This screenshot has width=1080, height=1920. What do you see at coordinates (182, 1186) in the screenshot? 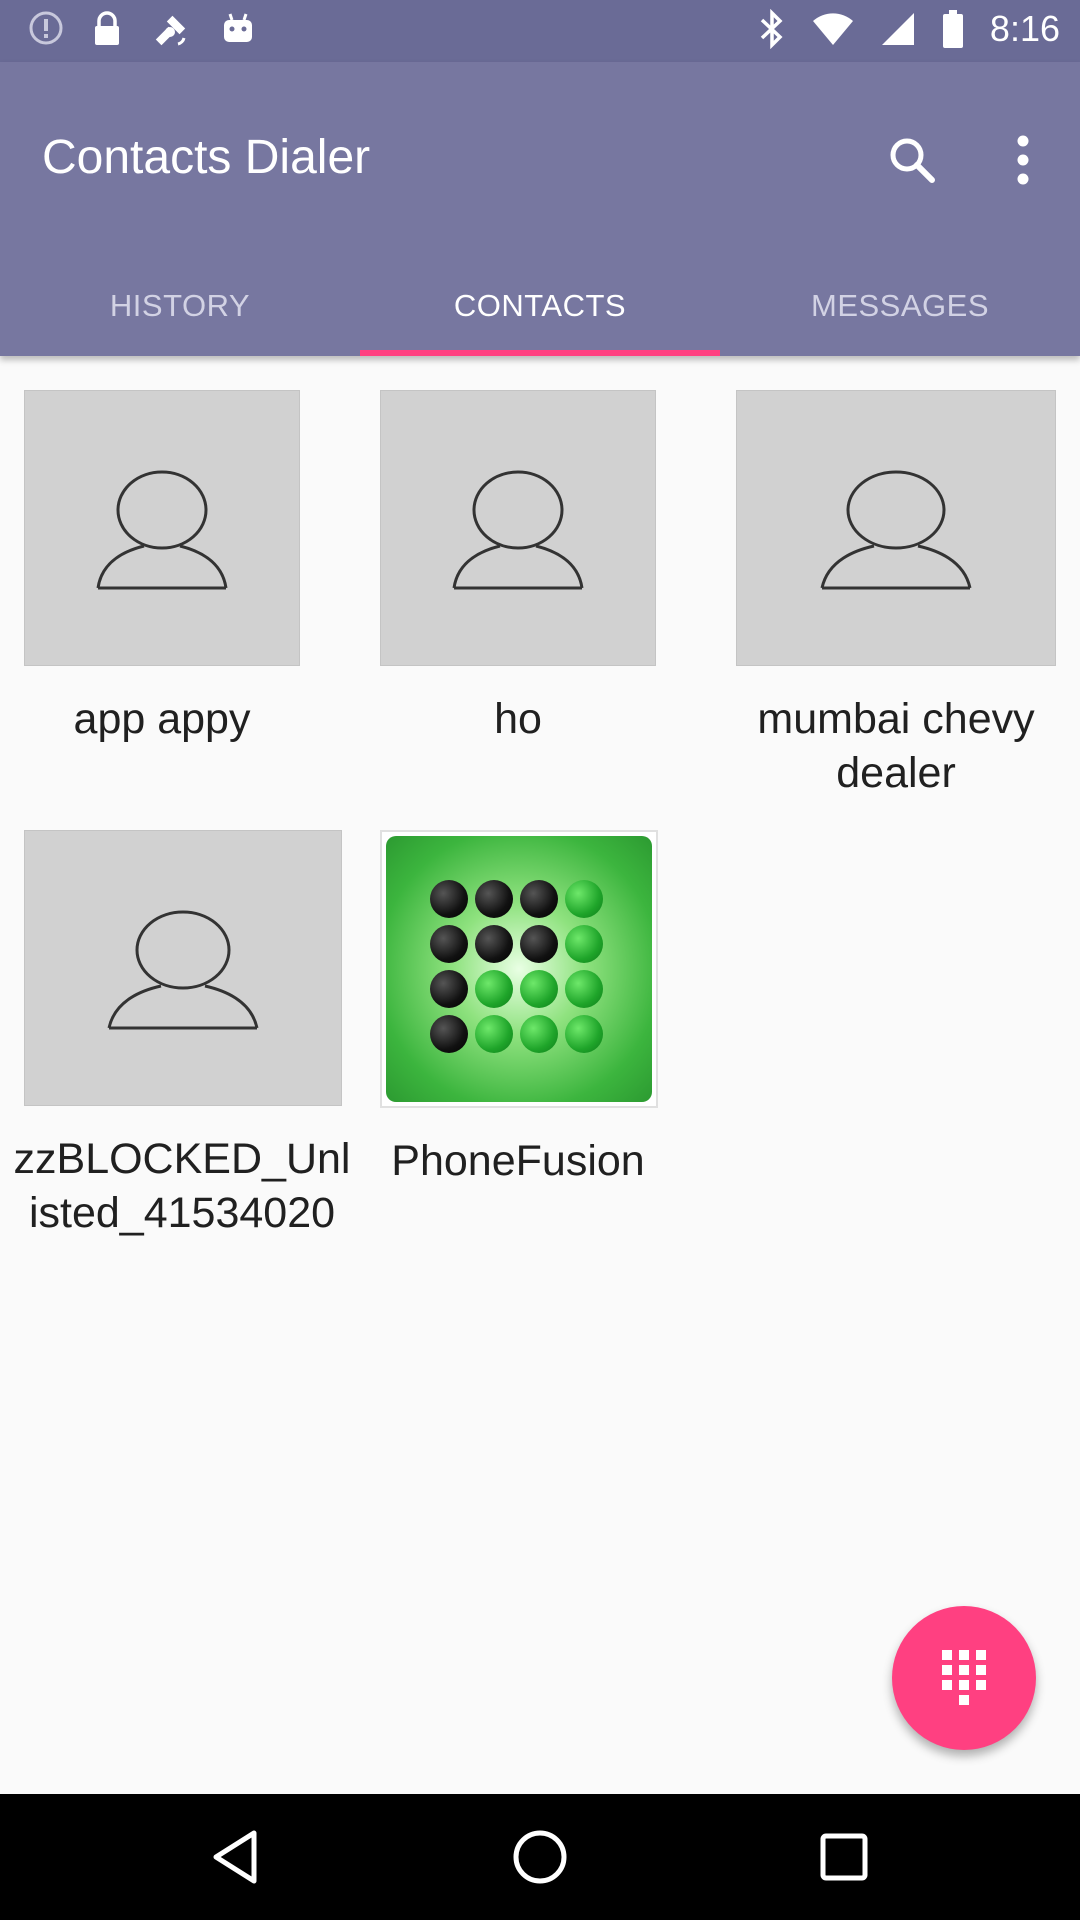
I see `contact-name: zzBLOCKED_Unlisted_41534020` at bounding box center [182, 1186].